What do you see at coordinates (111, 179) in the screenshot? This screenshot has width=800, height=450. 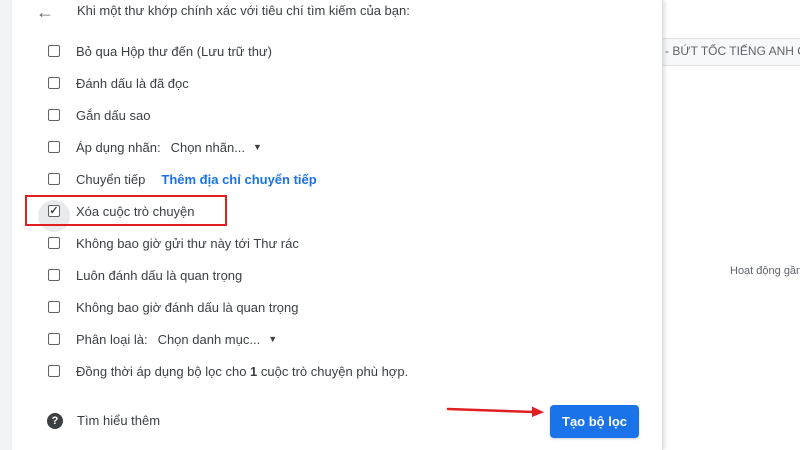 I see `option-label: Chuyển tiếp` at bounding box center [111, 179].